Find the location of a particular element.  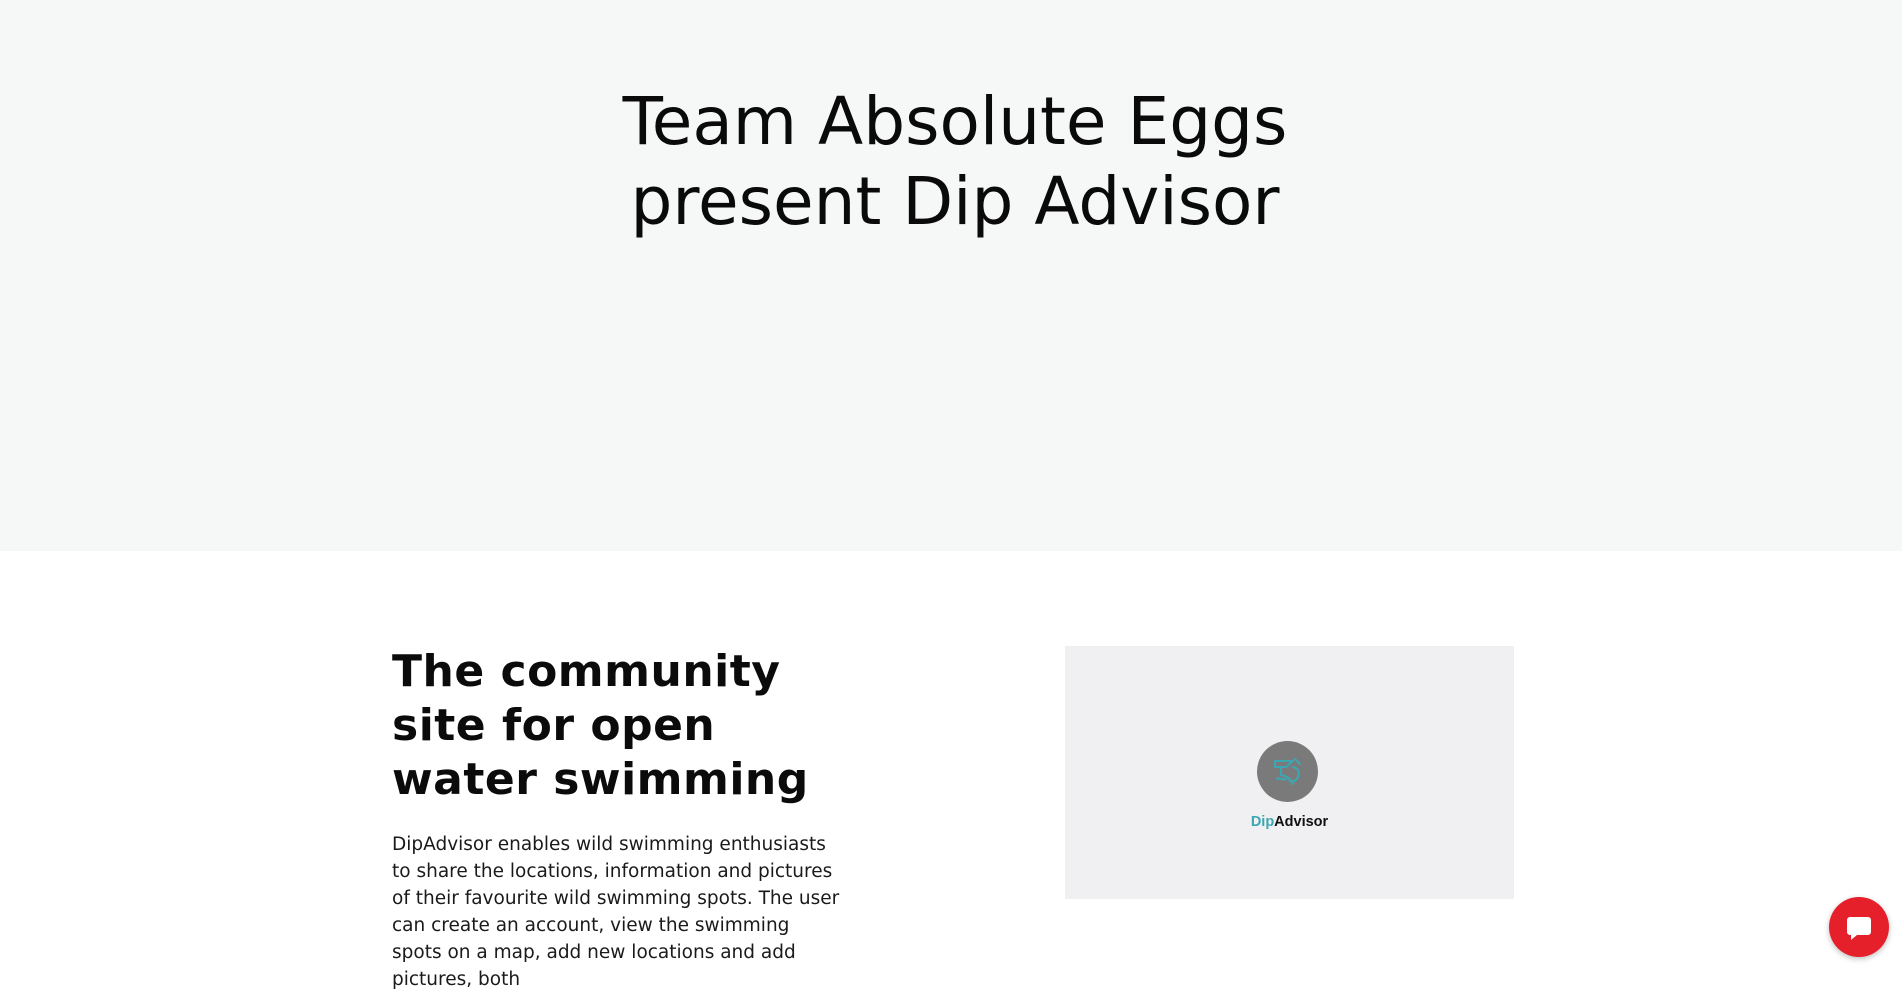

chat-button is located at coordinates (1859, 927).